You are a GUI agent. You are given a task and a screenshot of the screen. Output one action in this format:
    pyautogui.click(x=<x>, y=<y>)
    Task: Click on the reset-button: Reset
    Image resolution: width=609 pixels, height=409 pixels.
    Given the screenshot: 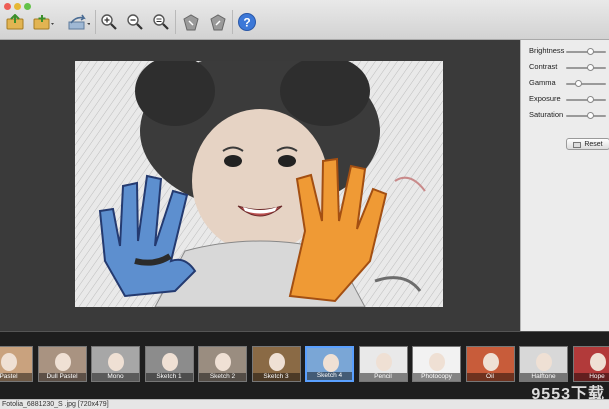 What is the action you would take?
    pyautogui.click(x=587, y=144)
    